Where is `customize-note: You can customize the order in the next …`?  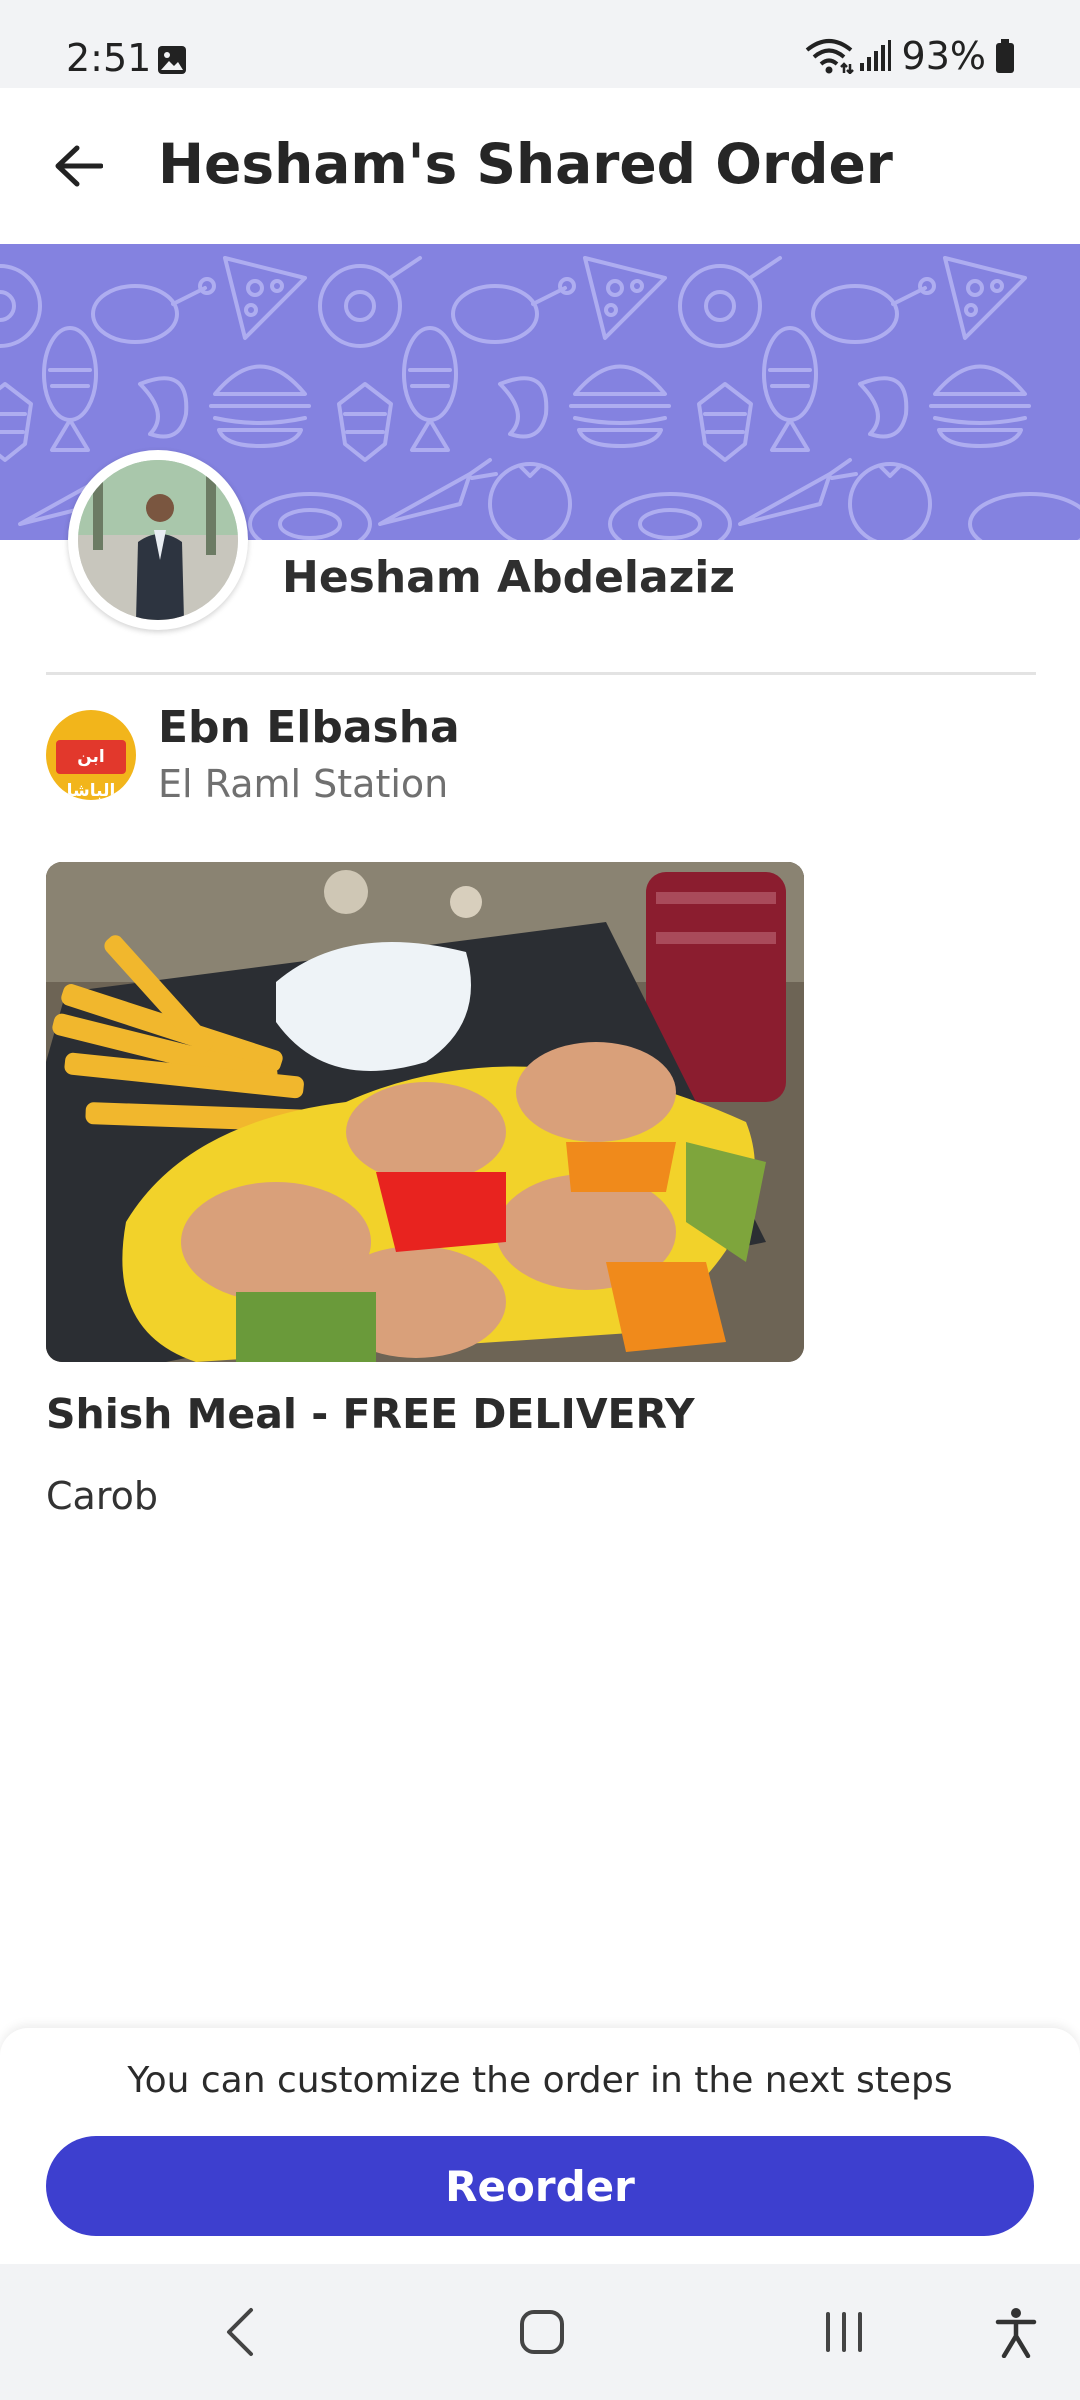 customize-note: You can customize the order in the next … is located at coordinates (540, 2080).